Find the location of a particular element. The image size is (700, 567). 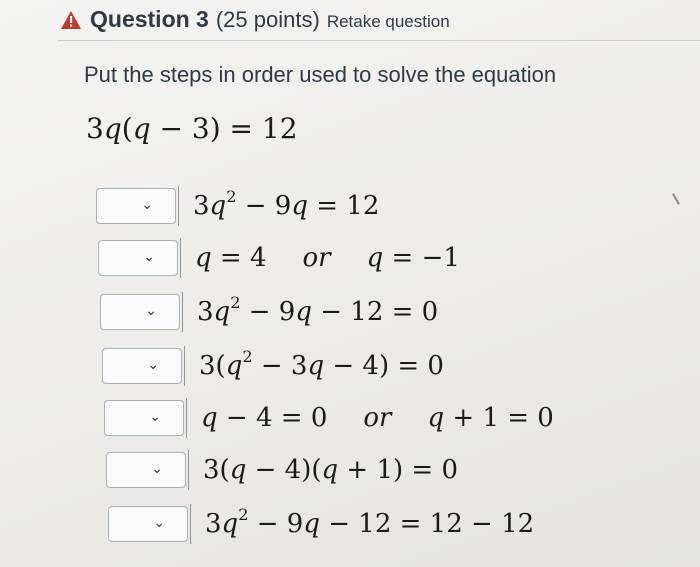

stray-mark is located at coordinates (676, 199).